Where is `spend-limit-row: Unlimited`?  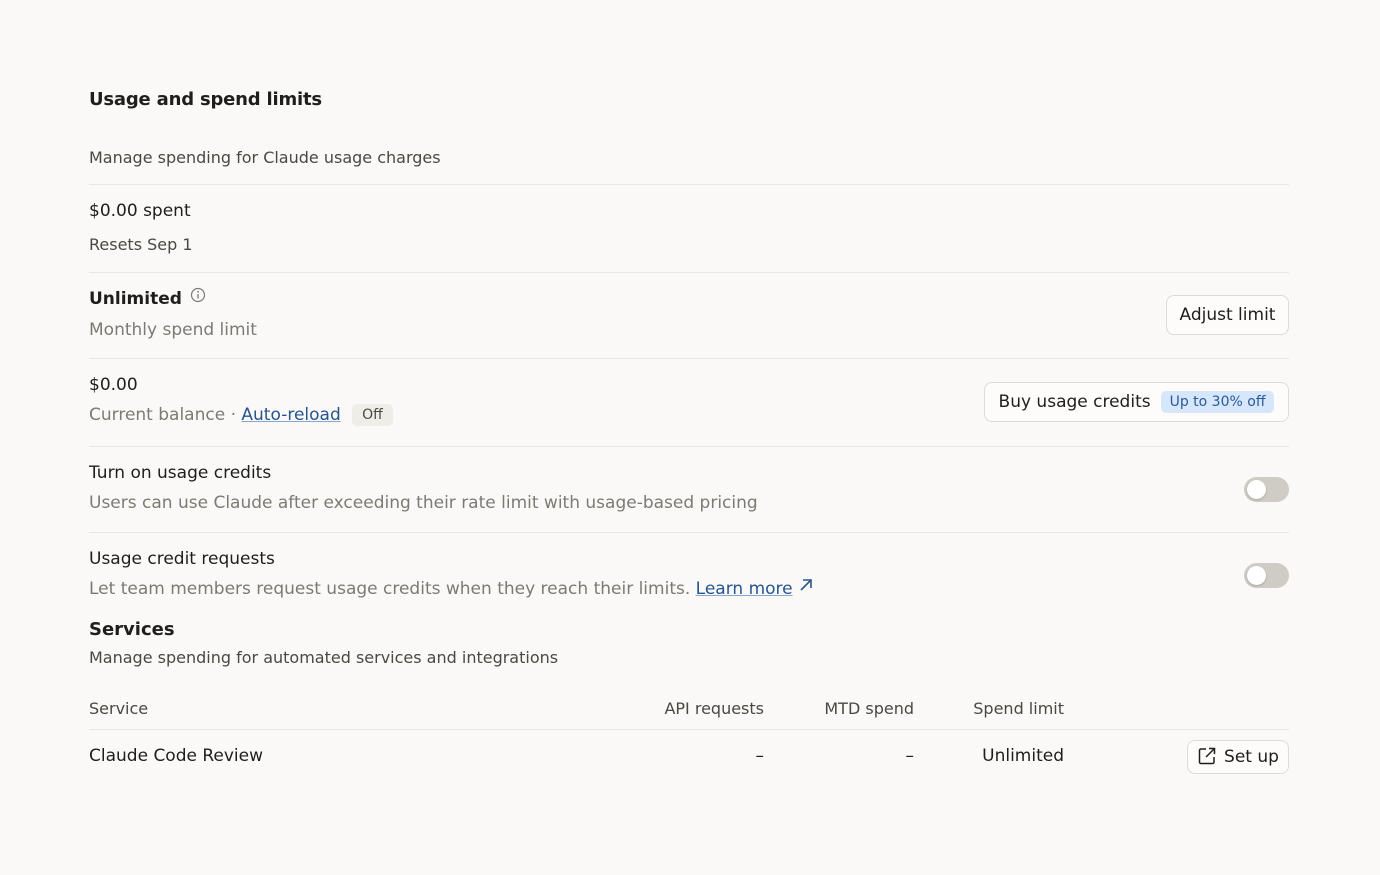
spend-limit-row: Unlimited is located at coordinates (147, 298).